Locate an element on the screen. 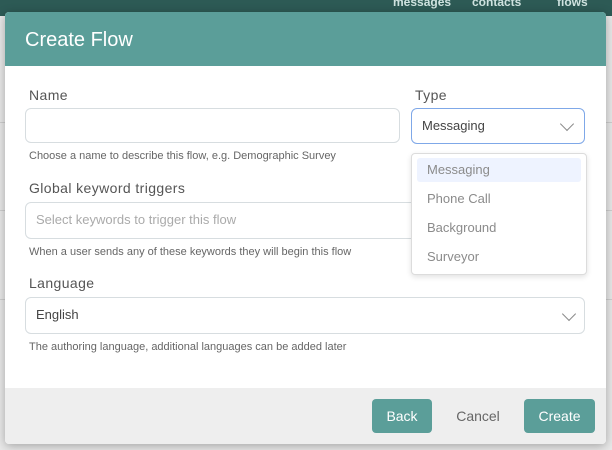  dialog-header: Create Flow is located at coordinates (305, 39).